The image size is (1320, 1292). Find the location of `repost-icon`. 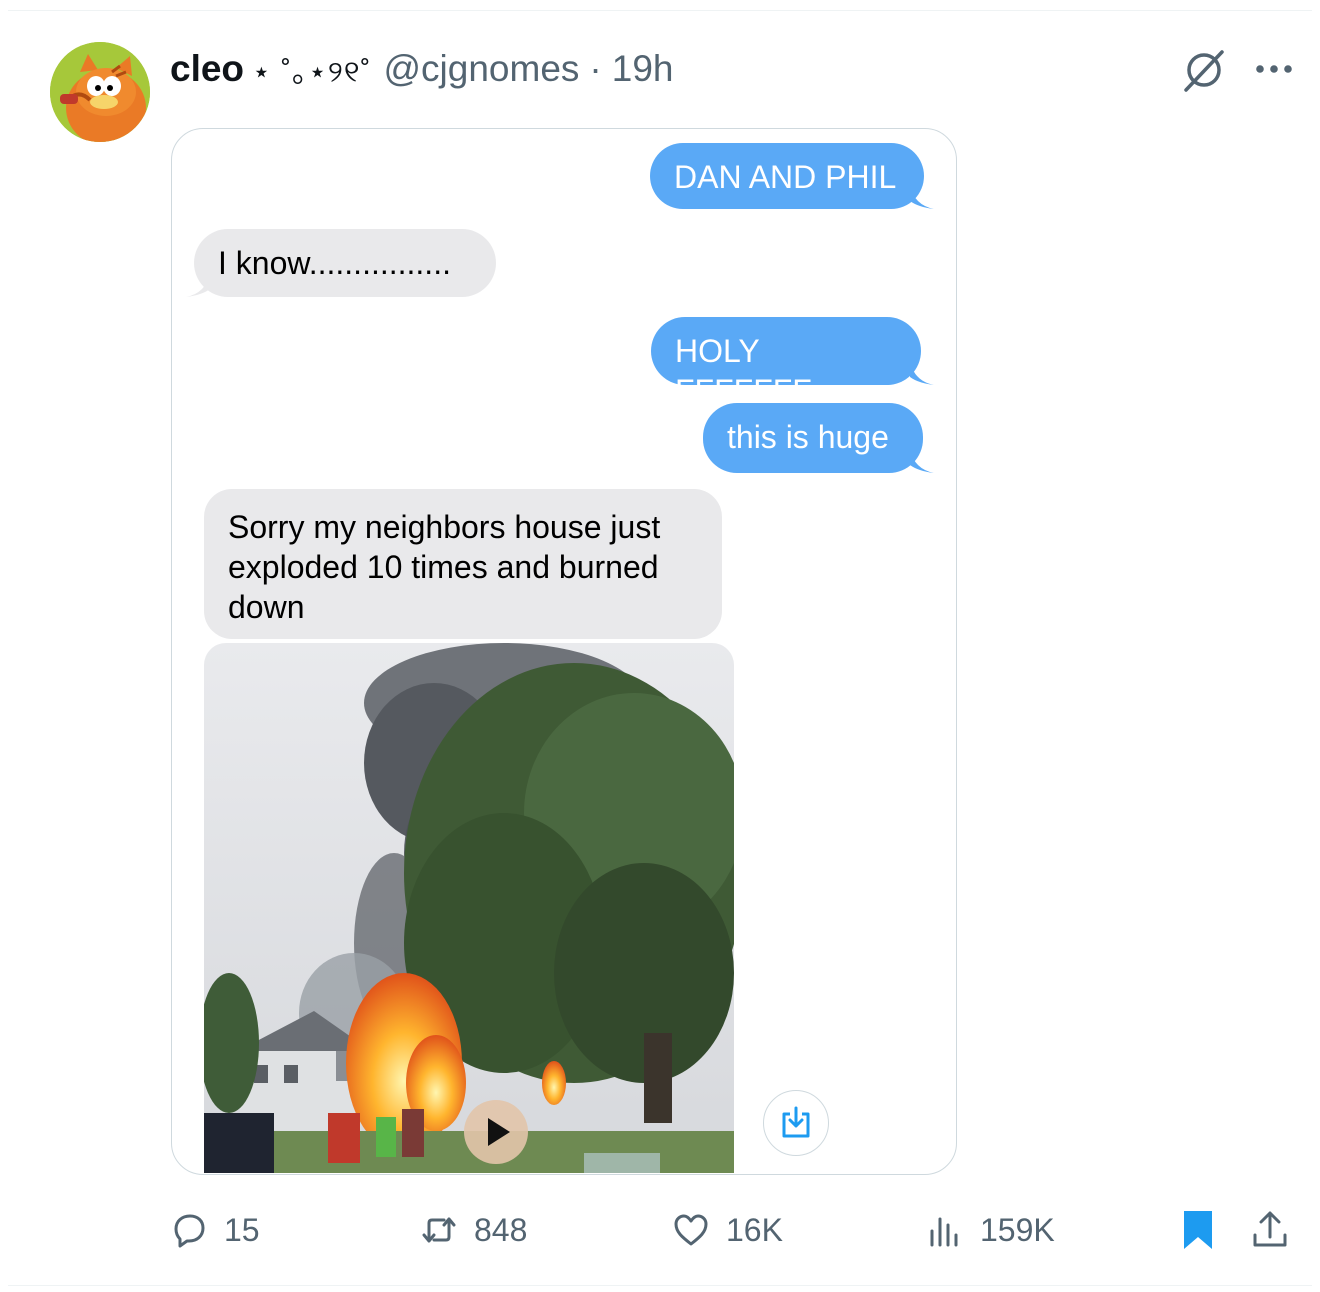

repost-icon is located at coordinates (439, 1230).